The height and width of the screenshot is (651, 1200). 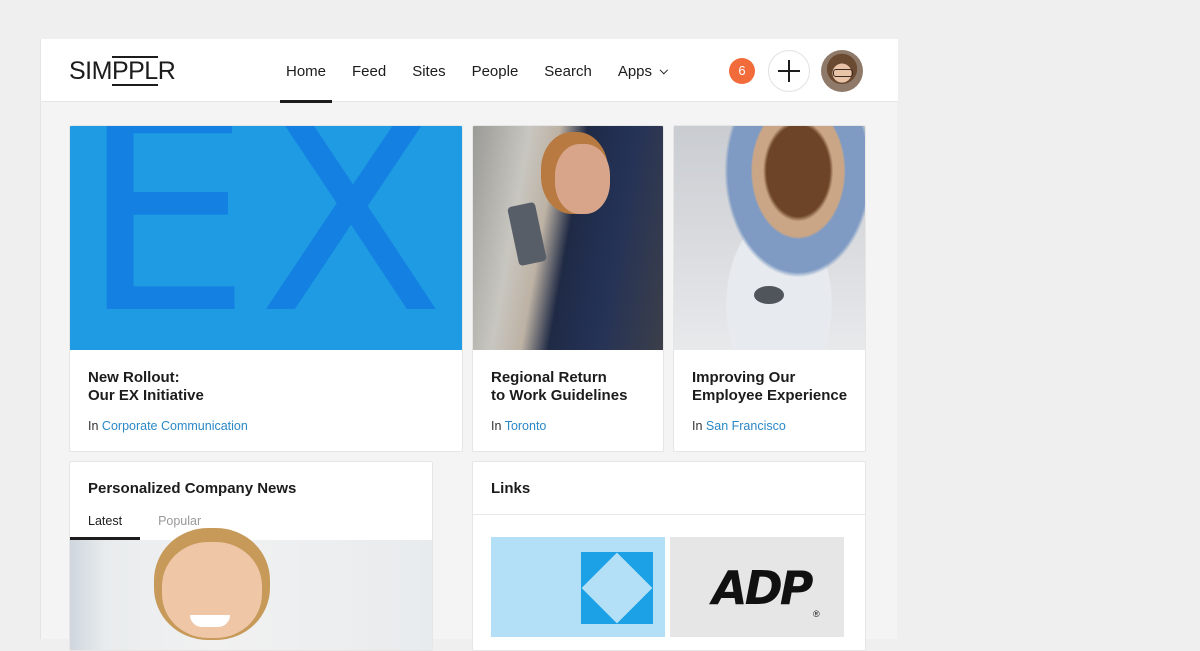 I want to click on woman-with-tablet-image, so click(x=568, y=238).